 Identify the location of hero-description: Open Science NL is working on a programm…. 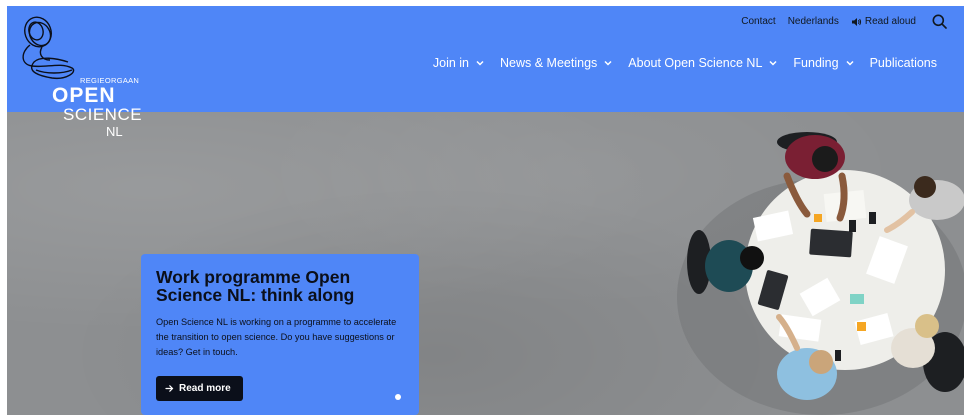
(276, 337).